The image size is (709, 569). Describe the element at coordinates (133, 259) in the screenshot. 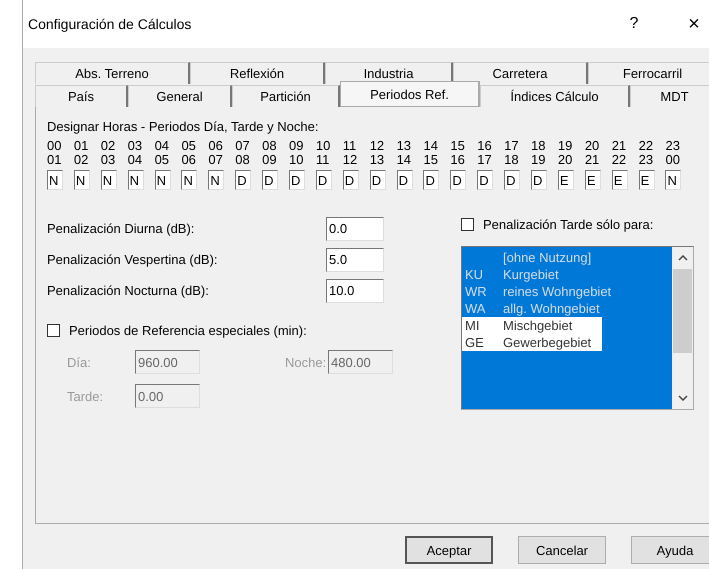

I see `field-label: Penalización Vespertina (dB):` at that location.